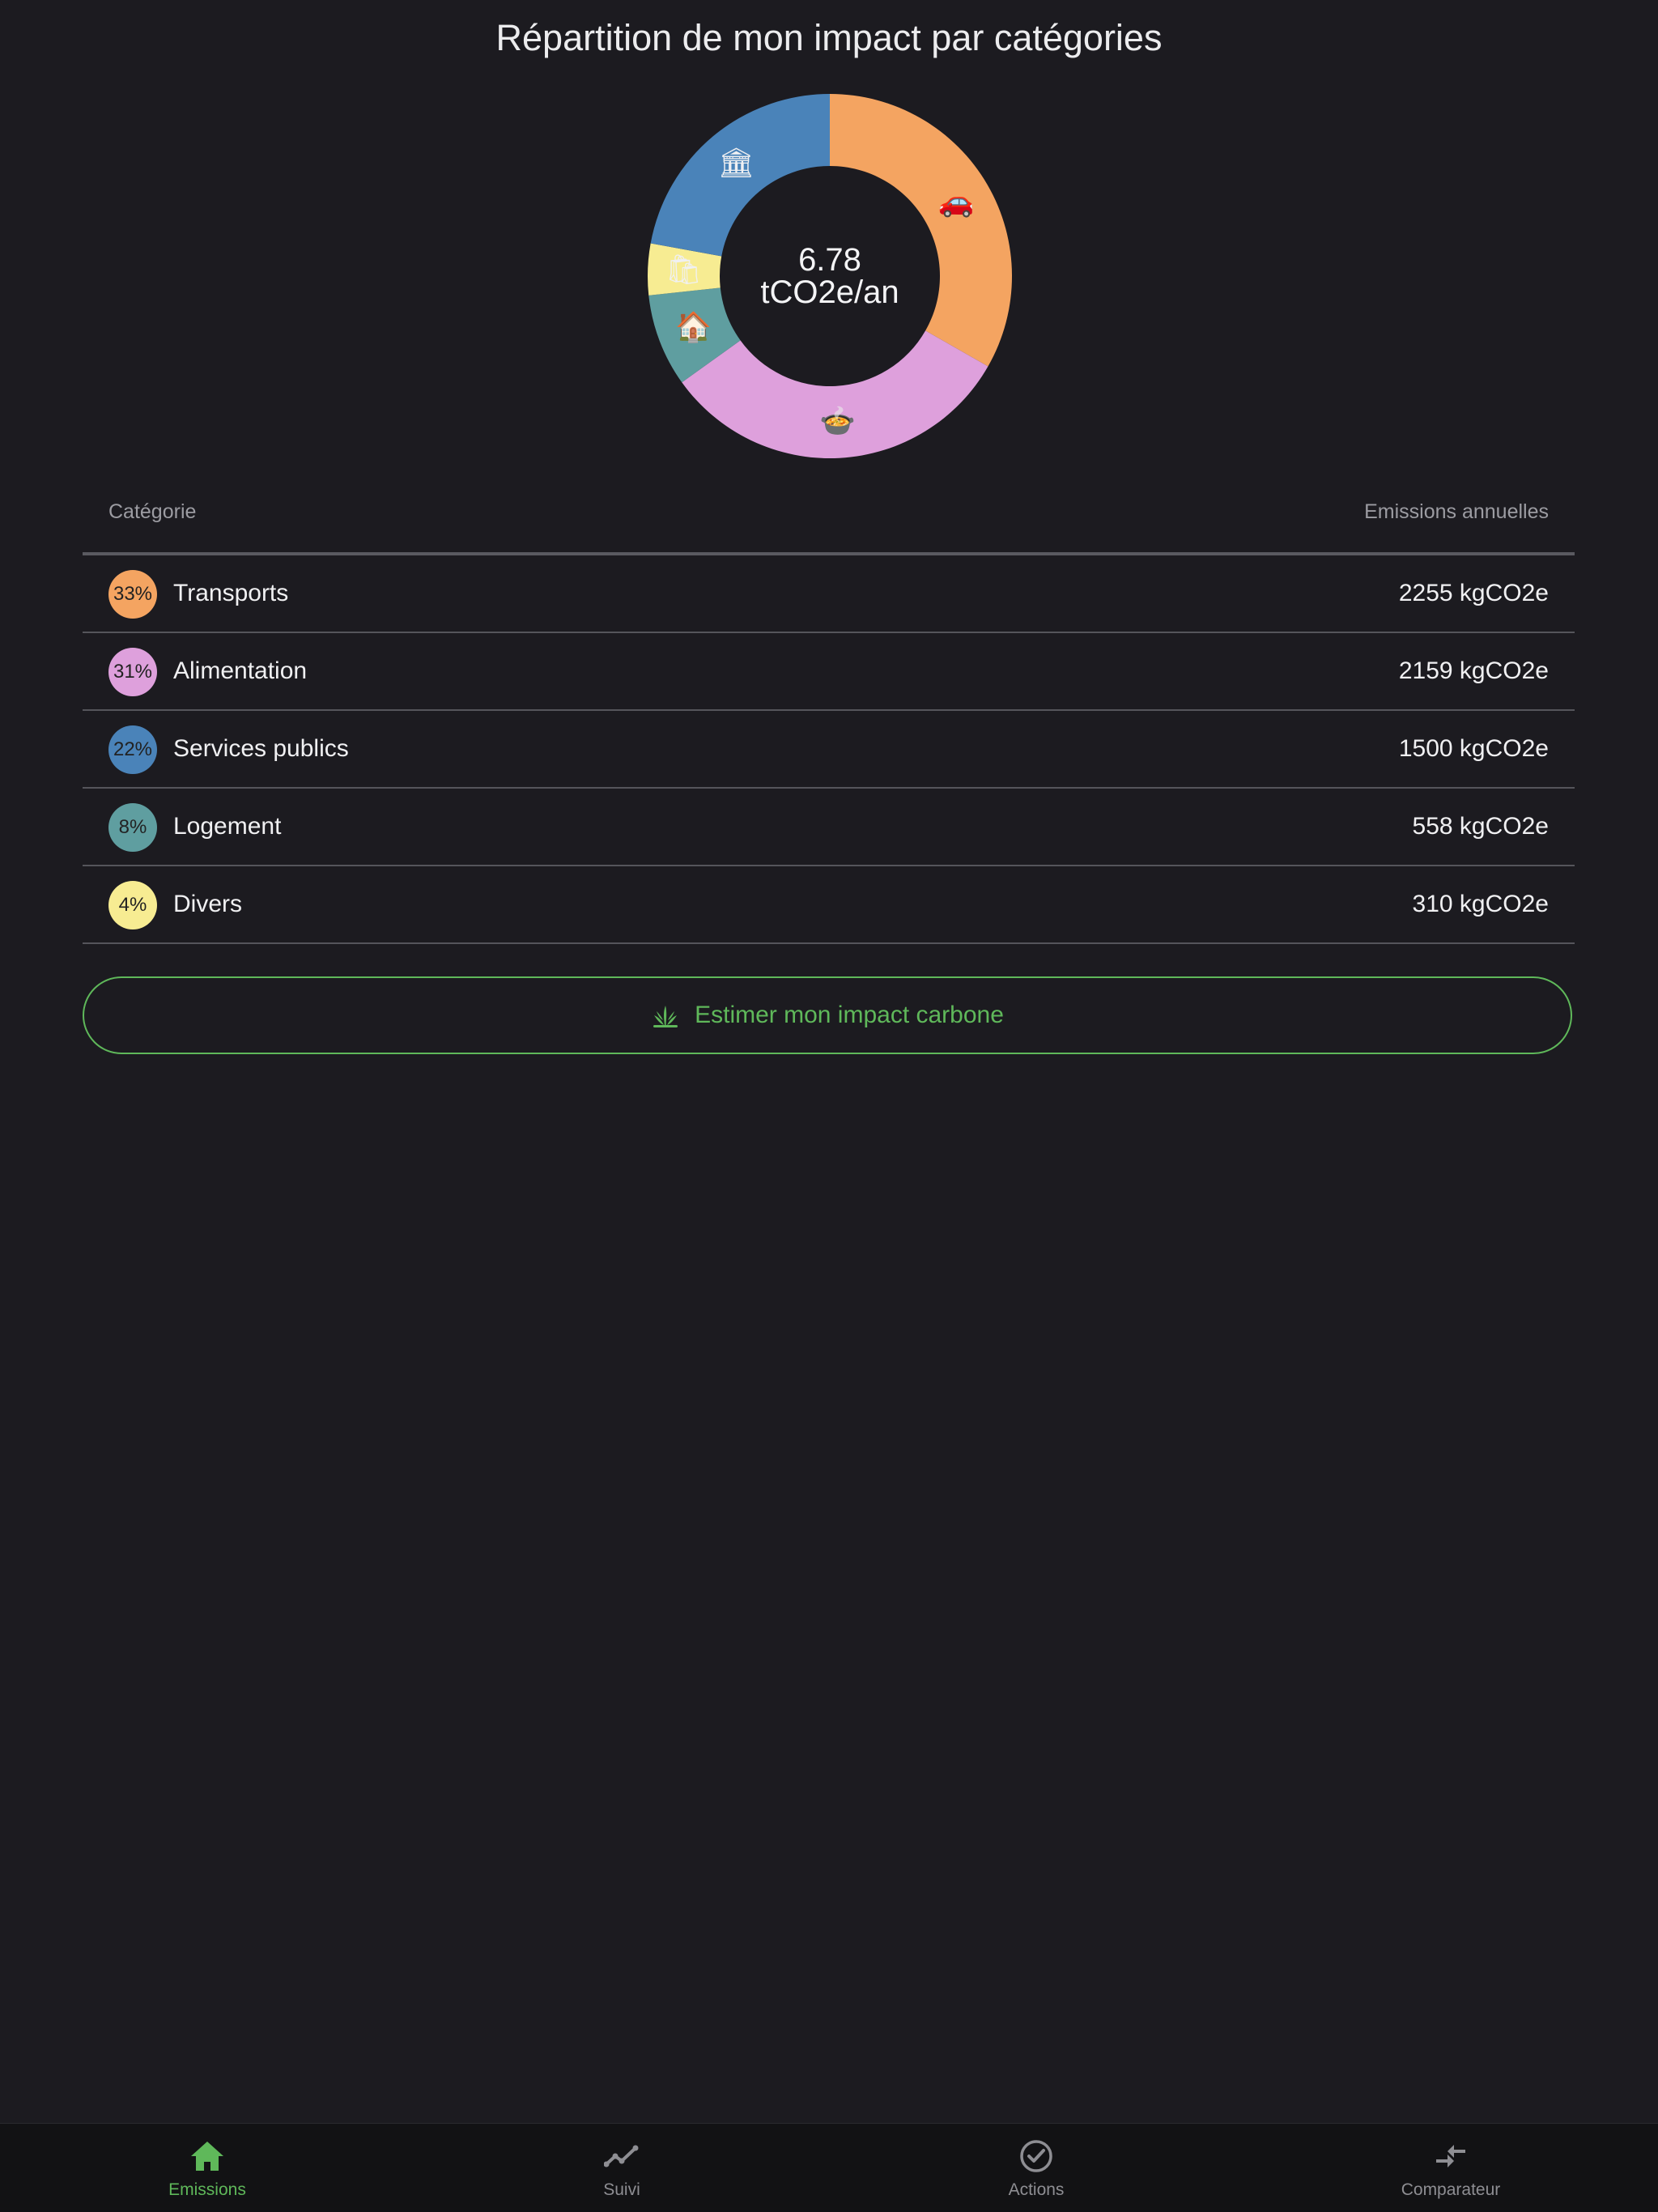  Describe the element at coordinates (261, 749) in the screenshot. I see `category-label: Services publics` at that location.